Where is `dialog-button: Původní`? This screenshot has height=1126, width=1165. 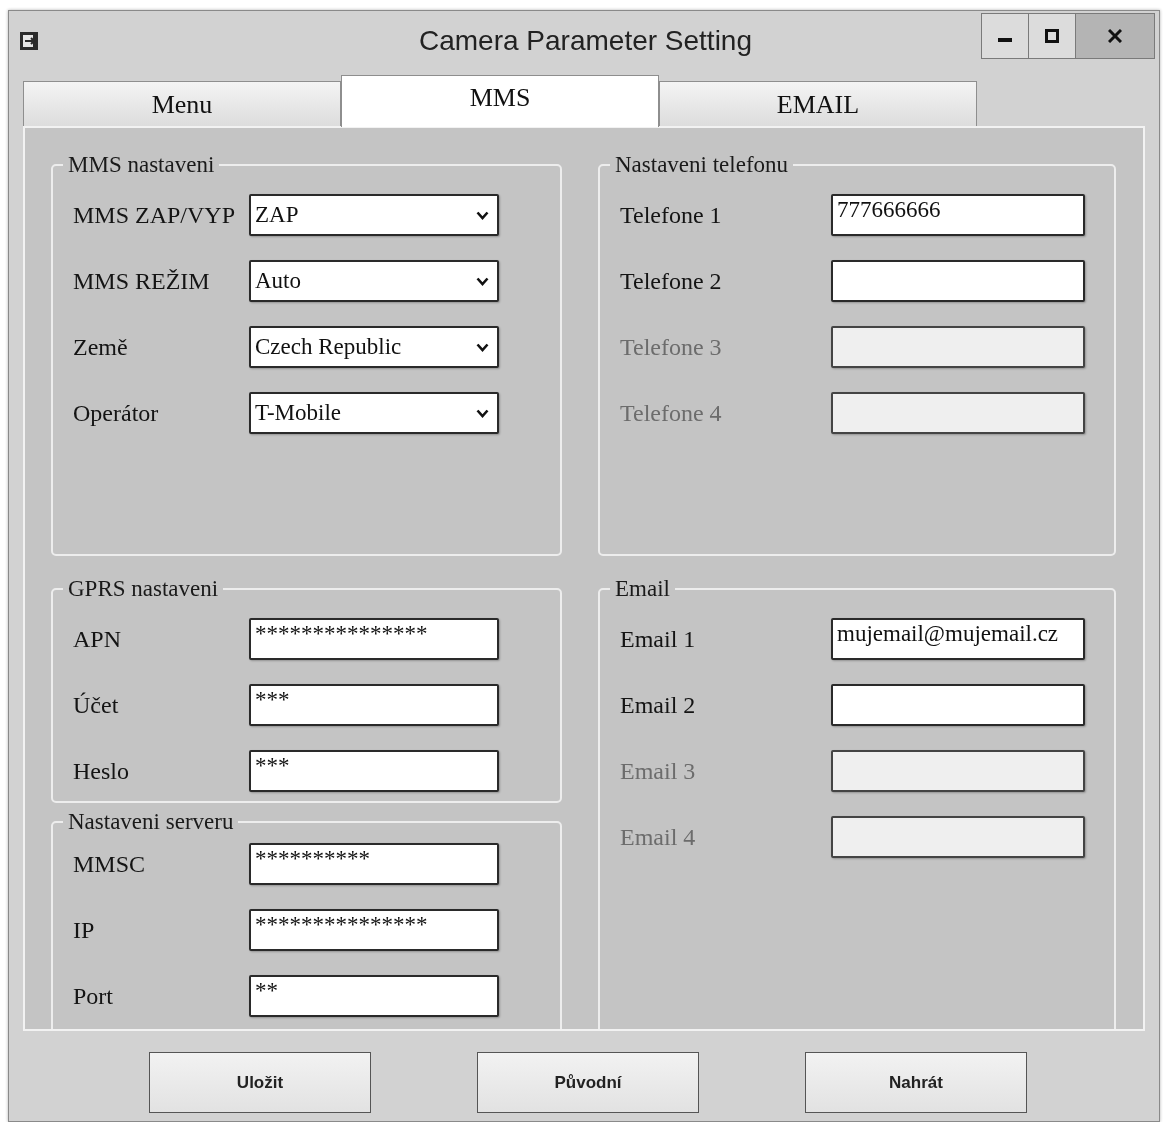 dialog-button: Původní is located at coordinates (588, 1082).